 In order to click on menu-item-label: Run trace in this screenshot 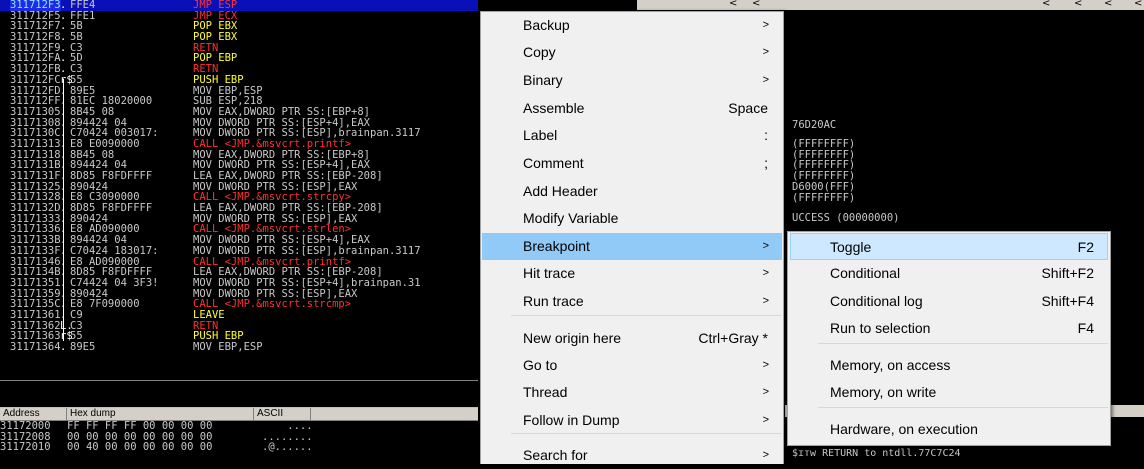, I will do `click(553, 301)`.